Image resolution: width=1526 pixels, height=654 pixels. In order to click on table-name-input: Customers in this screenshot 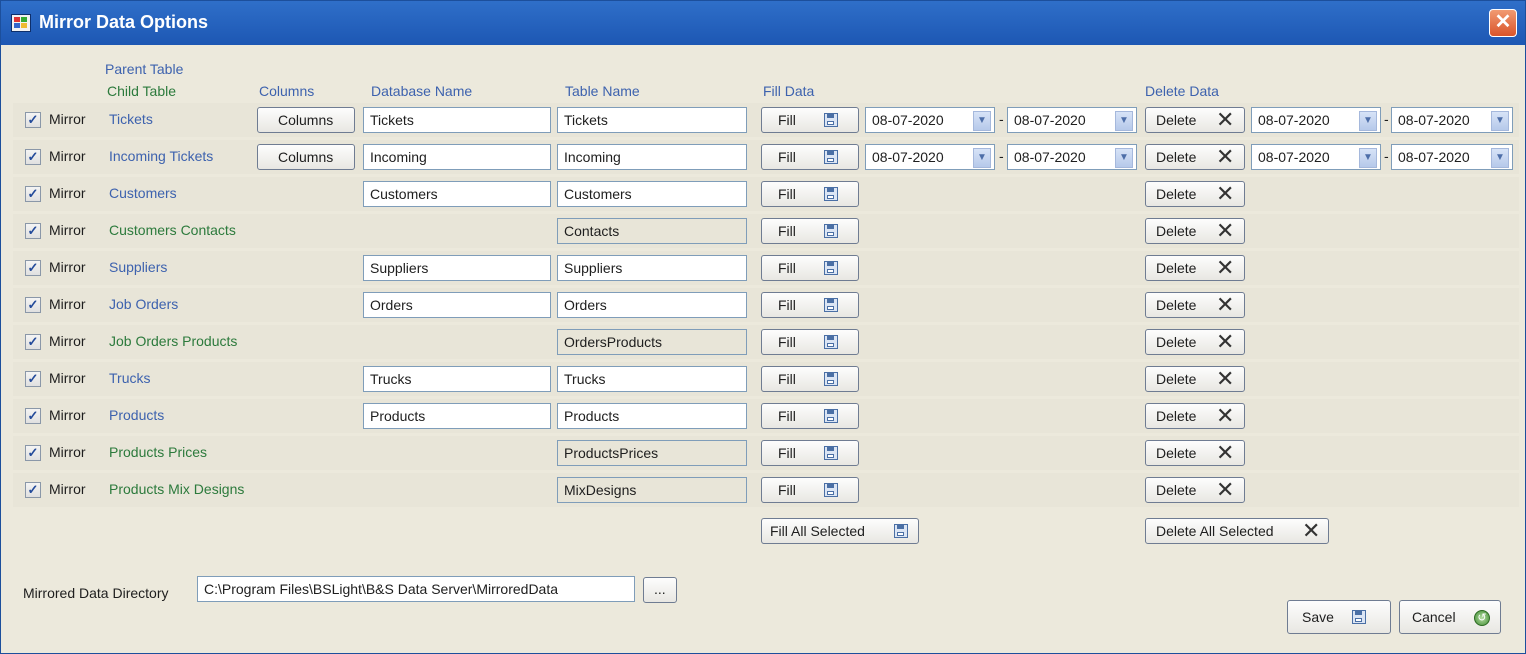, I will do `click(652, 194)`.